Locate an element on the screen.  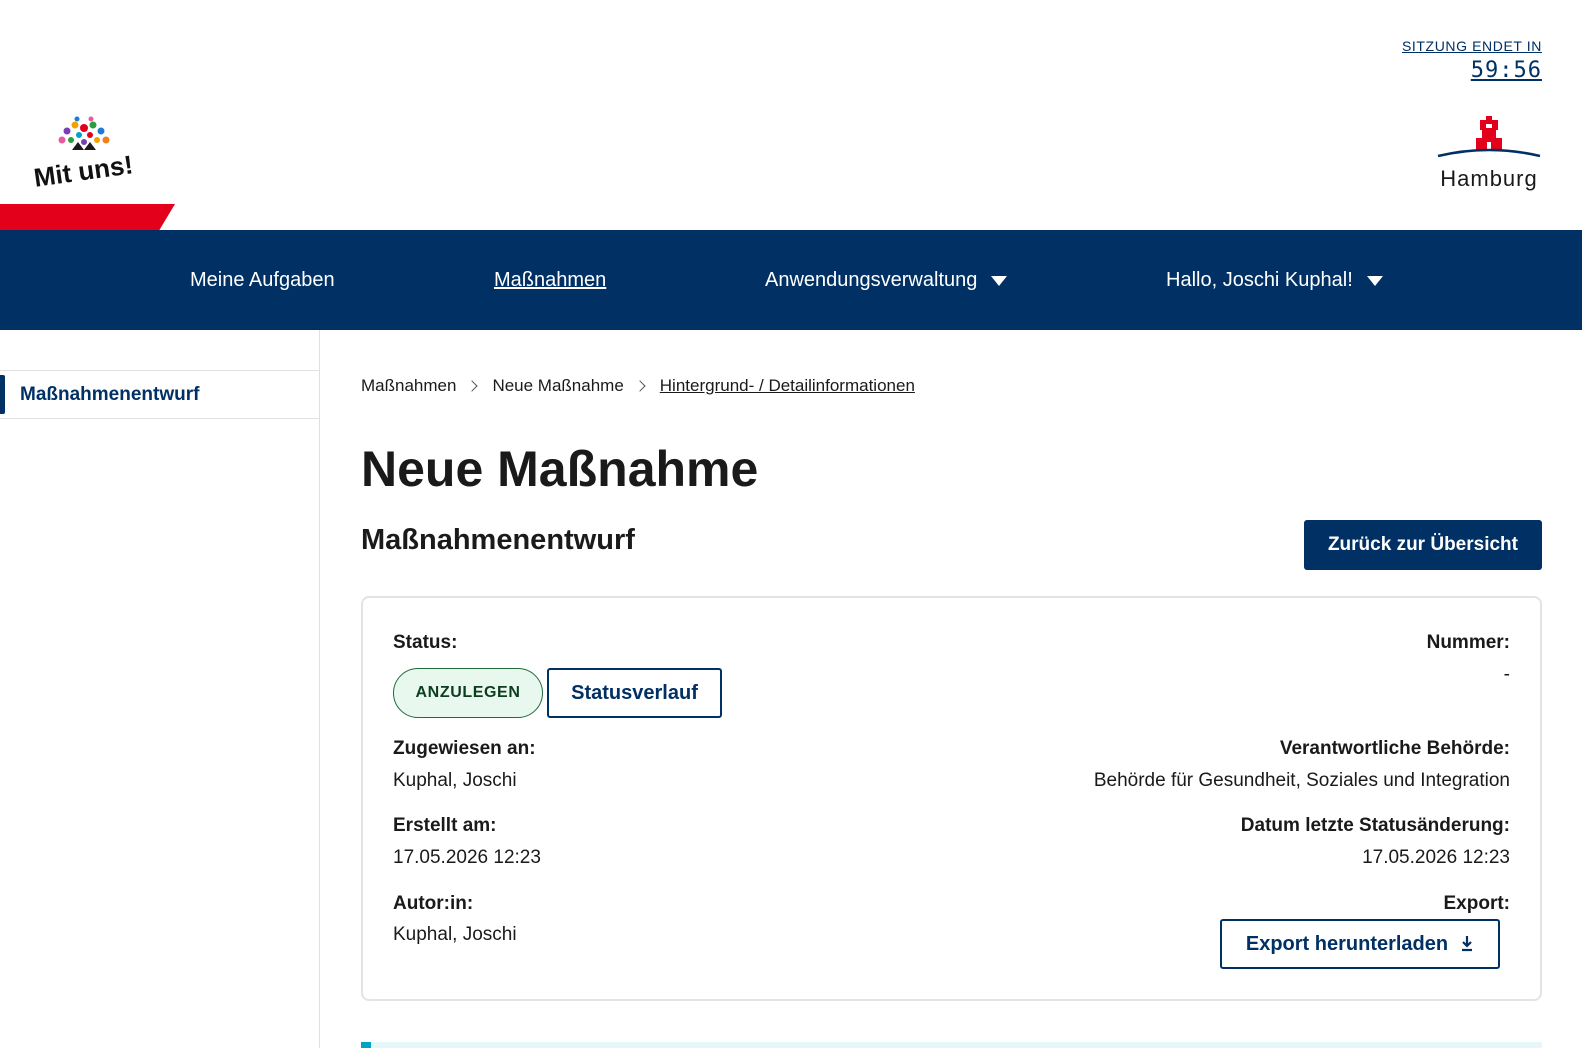
mituns-logo-graphic: Mit uns! is located at coordinates (83, 154).